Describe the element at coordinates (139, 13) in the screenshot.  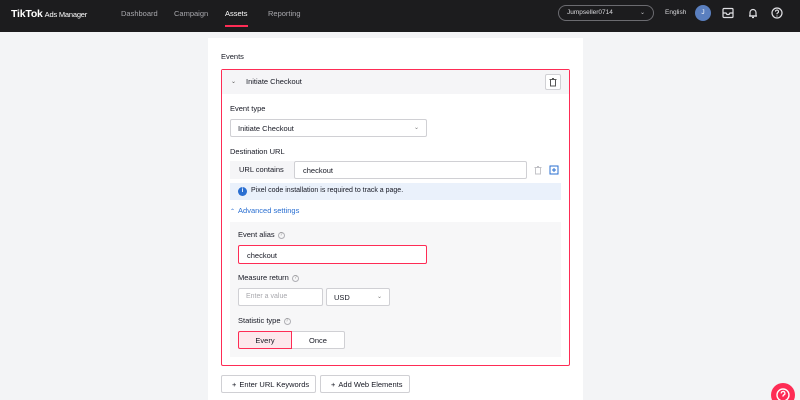
I see `nav-dashboard: Dashboard` at that location.